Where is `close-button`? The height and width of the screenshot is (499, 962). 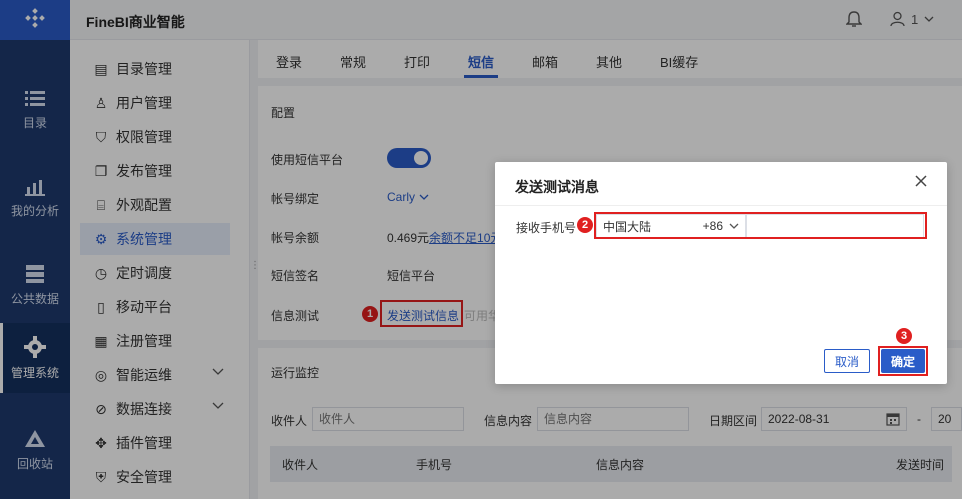
close-button is located at coordinates (921, 183).